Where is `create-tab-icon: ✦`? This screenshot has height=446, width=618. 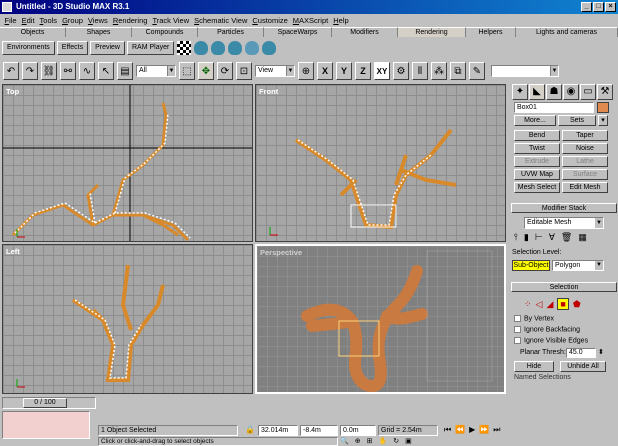
create-tab-icon: ✦ is located at coordinates (520, 92).